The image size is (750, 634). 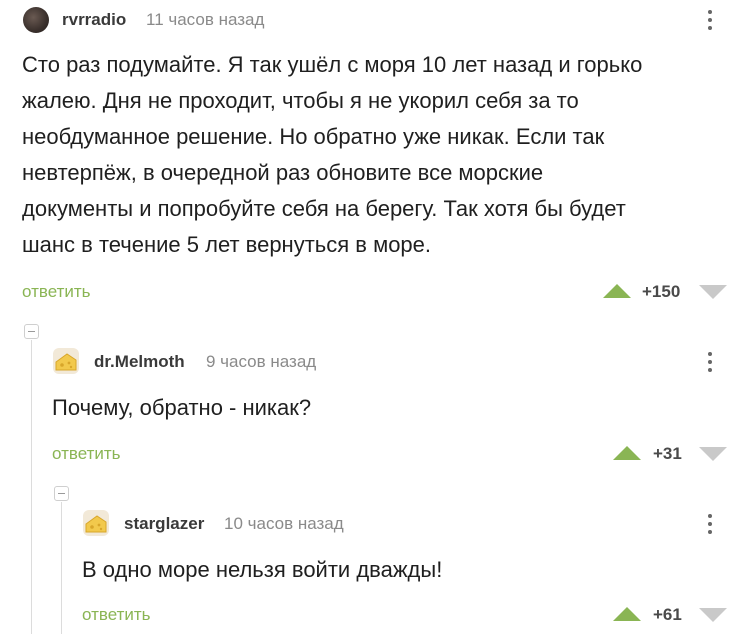 What do you see at coordinates (667, 614) in the screenshot?
I see `comment-score: +61` at bounding box center [667, 614].